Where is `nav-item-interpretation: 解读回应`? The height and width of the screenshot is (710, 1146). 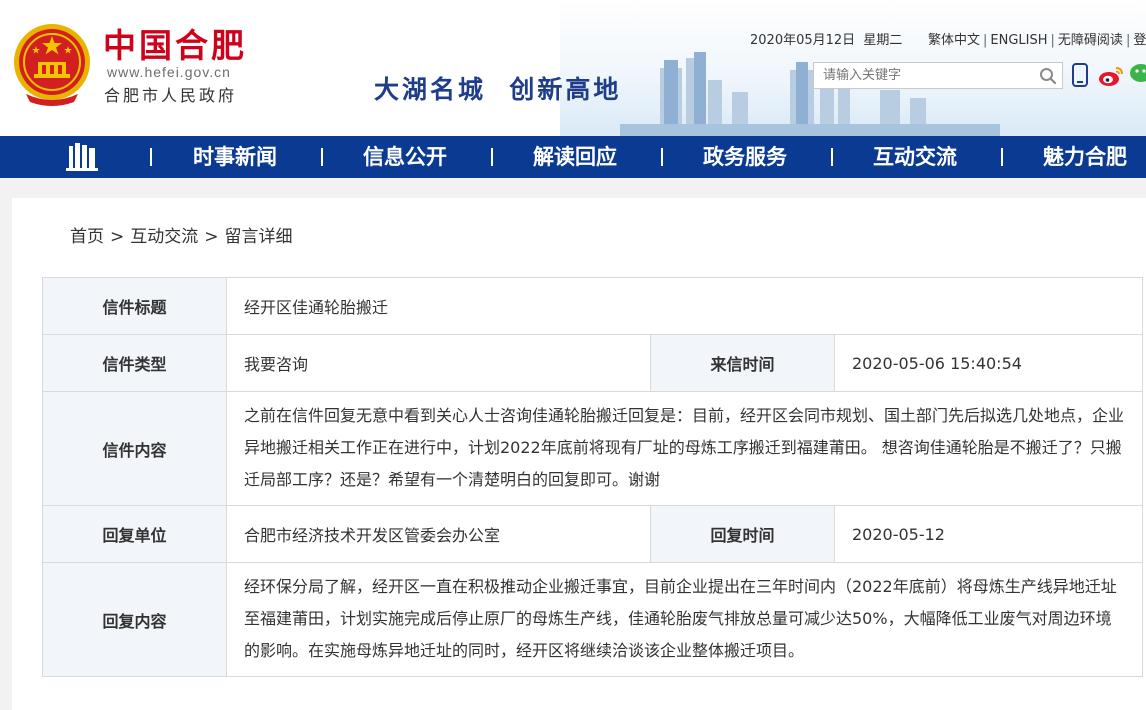 nav-item-interpretation: 解读回应 is located at coordinates (575, 157).